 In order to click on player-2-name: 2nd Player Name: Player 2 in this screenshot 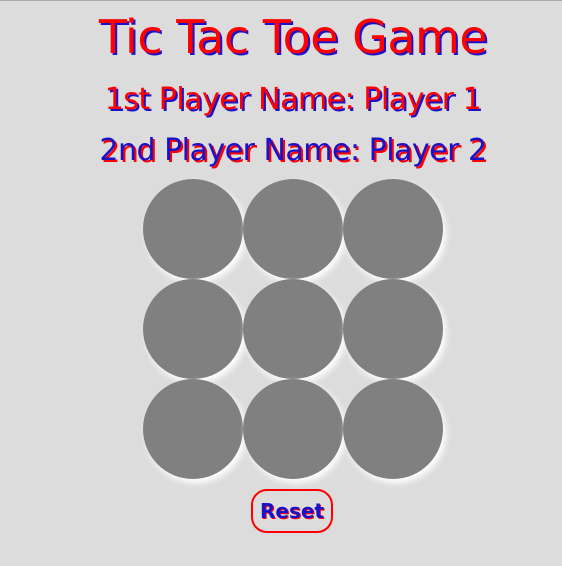, I will do `click(293, 150)`.